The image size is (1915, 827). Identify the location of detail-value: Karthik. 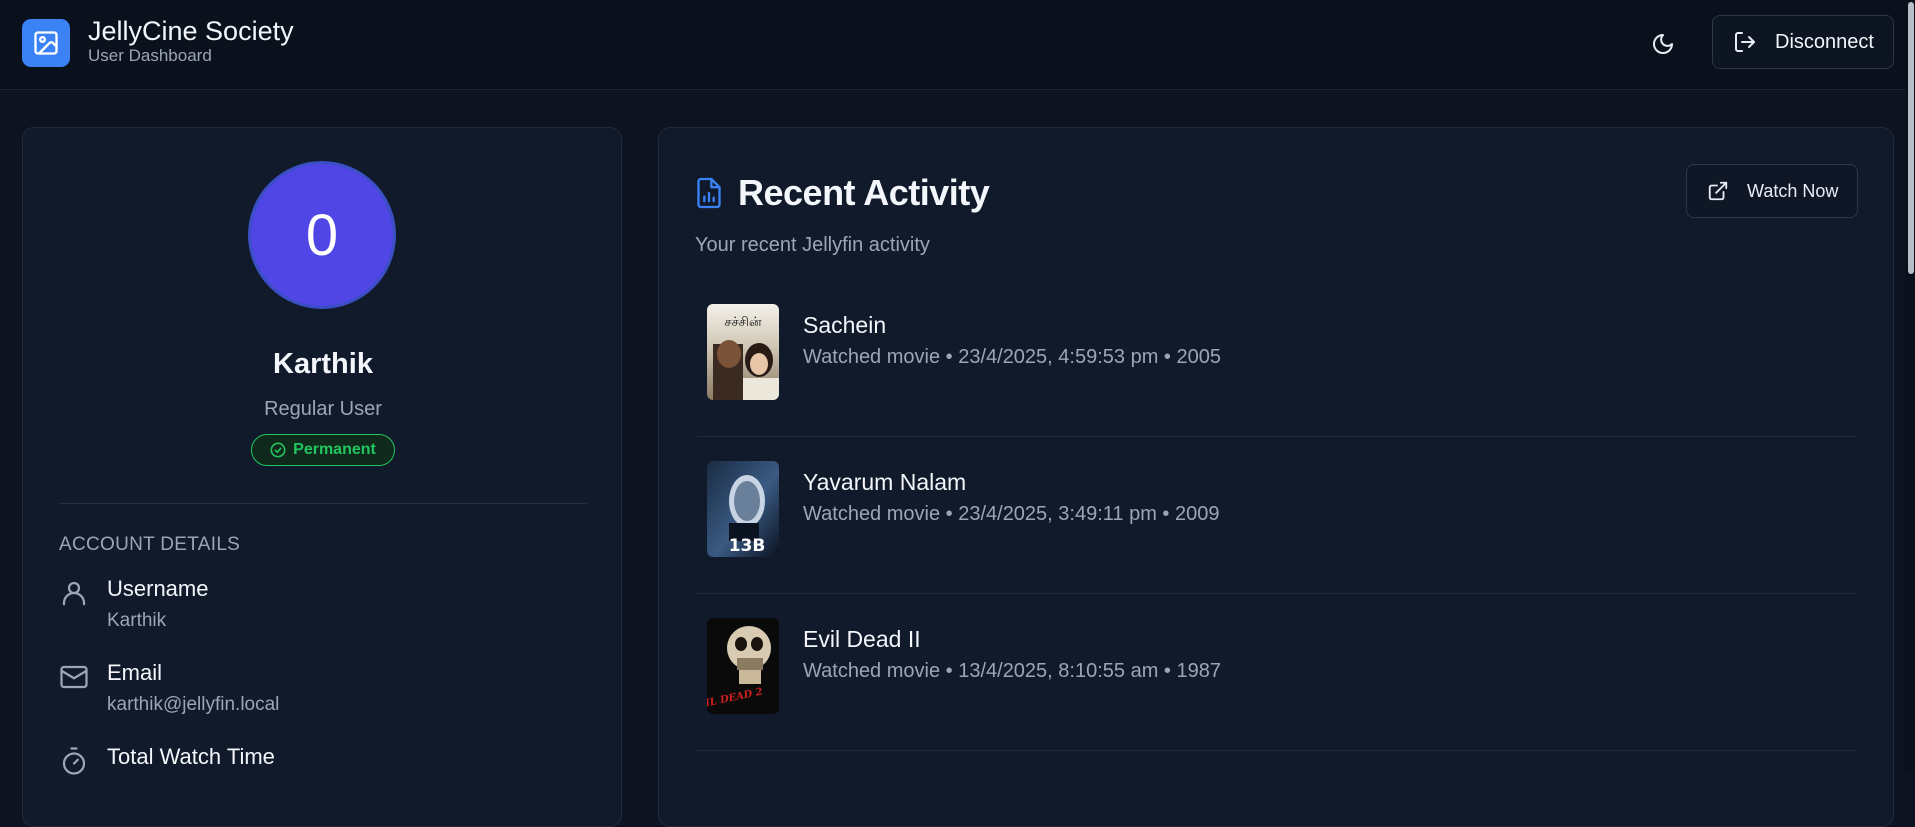
(137, 620).